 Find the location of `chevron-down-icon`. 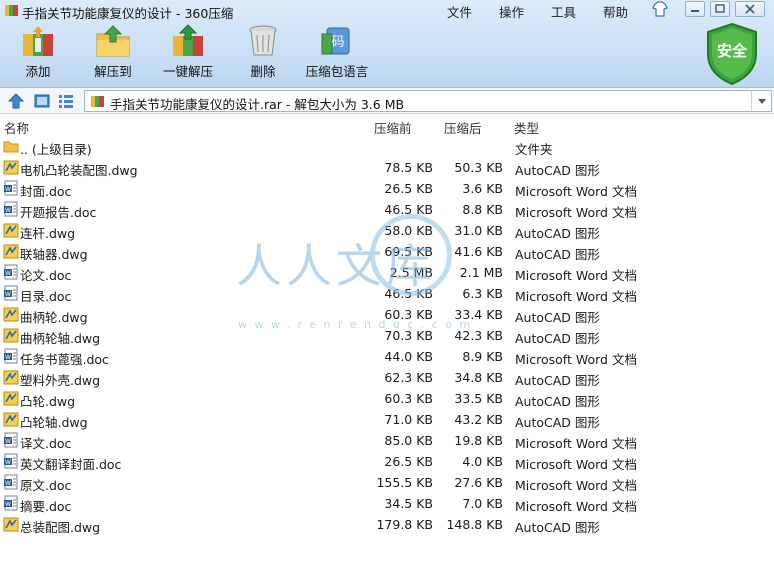

chevron-down-icon is located at coordinates (762, 101).